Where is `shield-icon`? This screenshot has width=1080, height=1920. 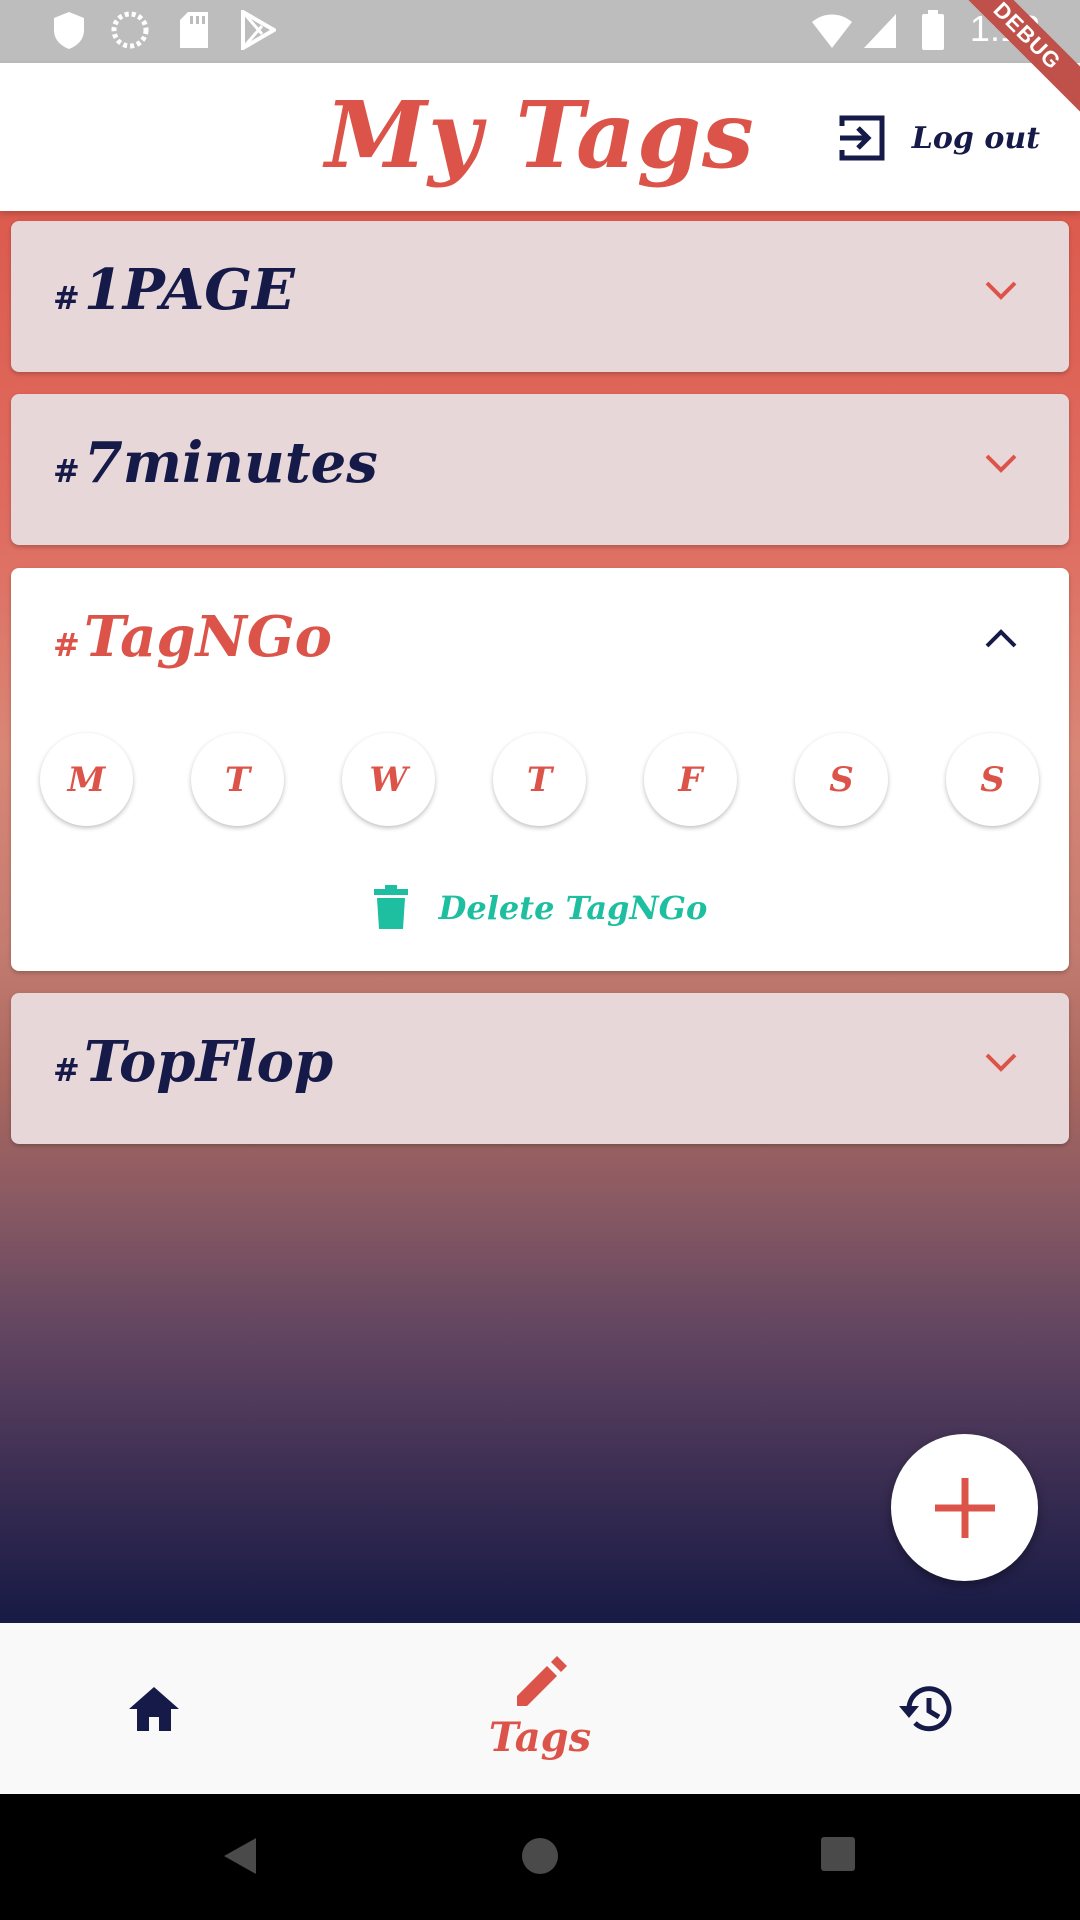
shield-icon is located at coordinates (69, 30).